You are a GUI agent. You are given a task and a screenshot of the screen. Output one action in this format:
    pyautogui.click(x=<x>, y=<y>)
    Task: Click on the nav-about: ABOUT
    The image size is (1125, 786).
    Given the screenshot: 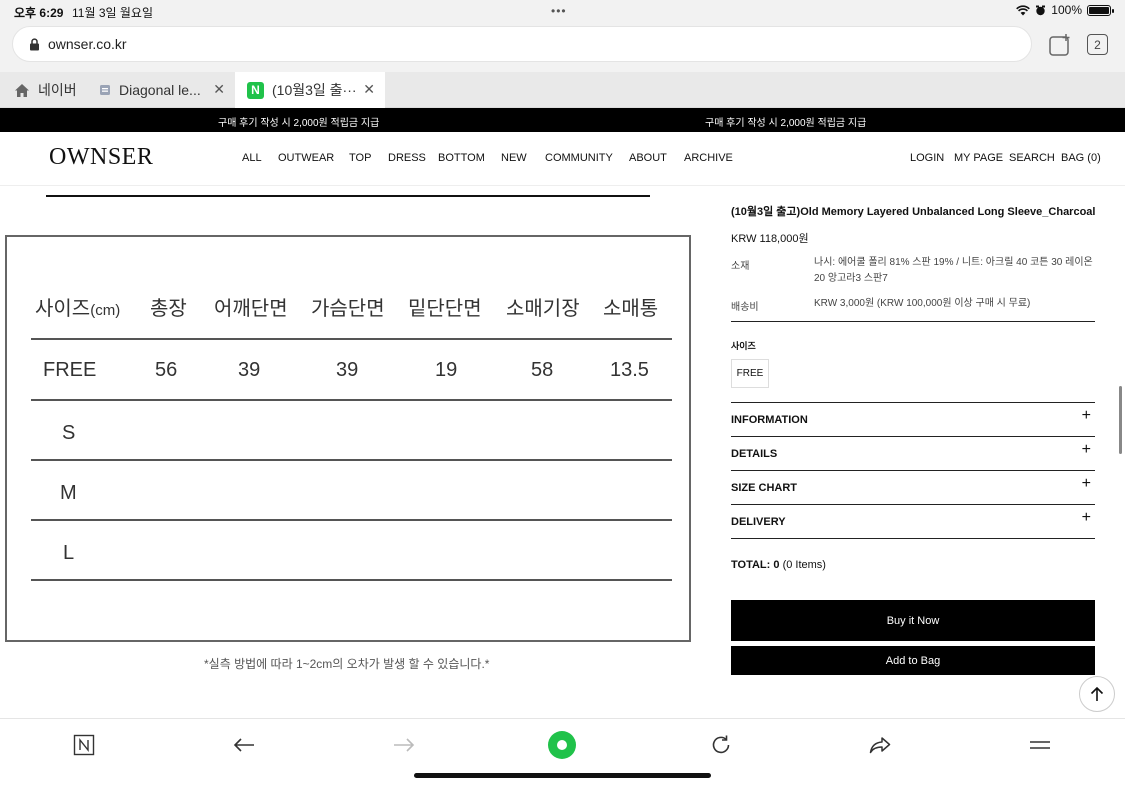 What is the action you would take?
    pyautogui.click(x=648, y=158)
    